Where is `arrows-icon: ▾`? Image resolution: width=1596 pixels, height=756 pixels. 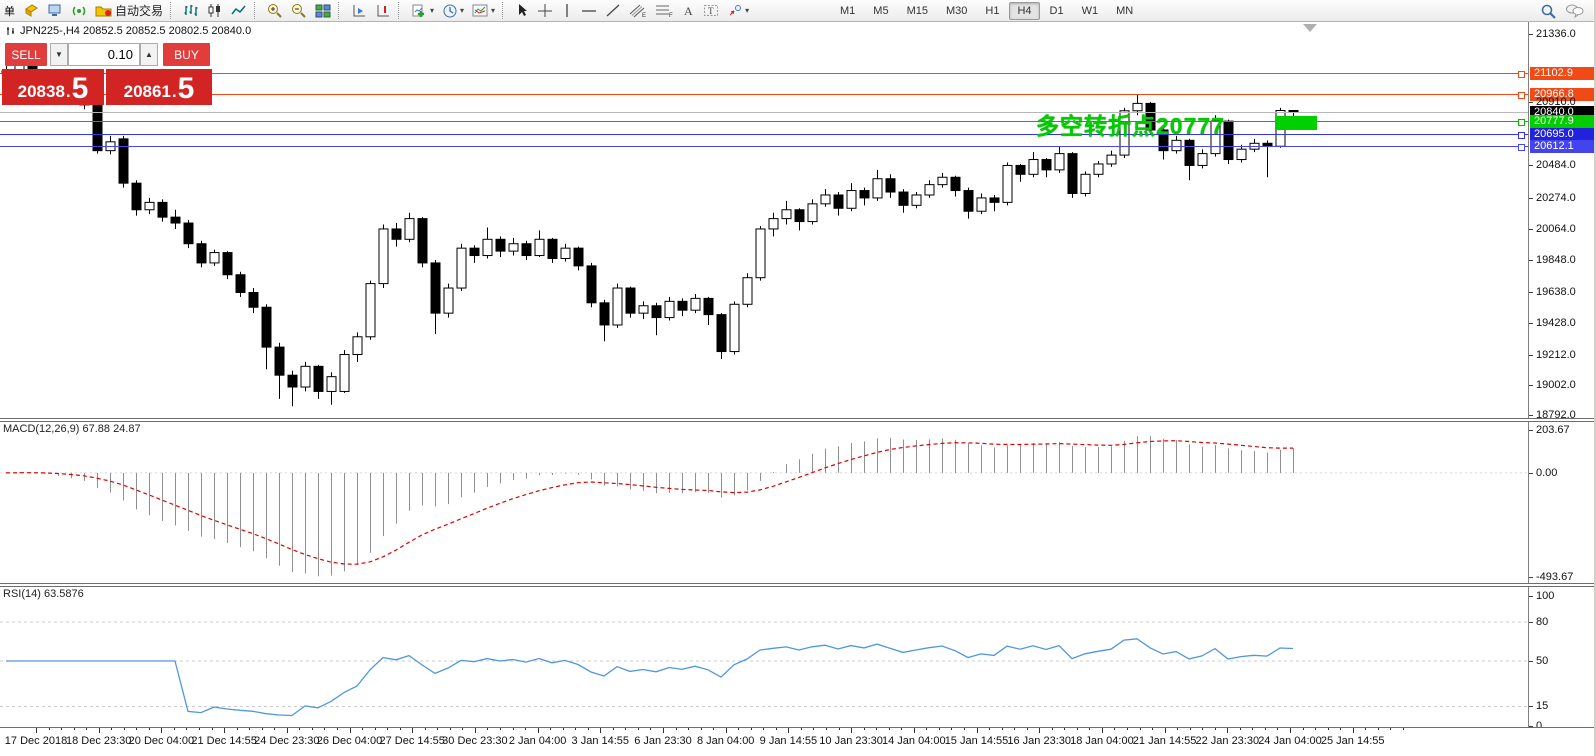 arrows-icon: ▾ is located at coordinates (738, 10).